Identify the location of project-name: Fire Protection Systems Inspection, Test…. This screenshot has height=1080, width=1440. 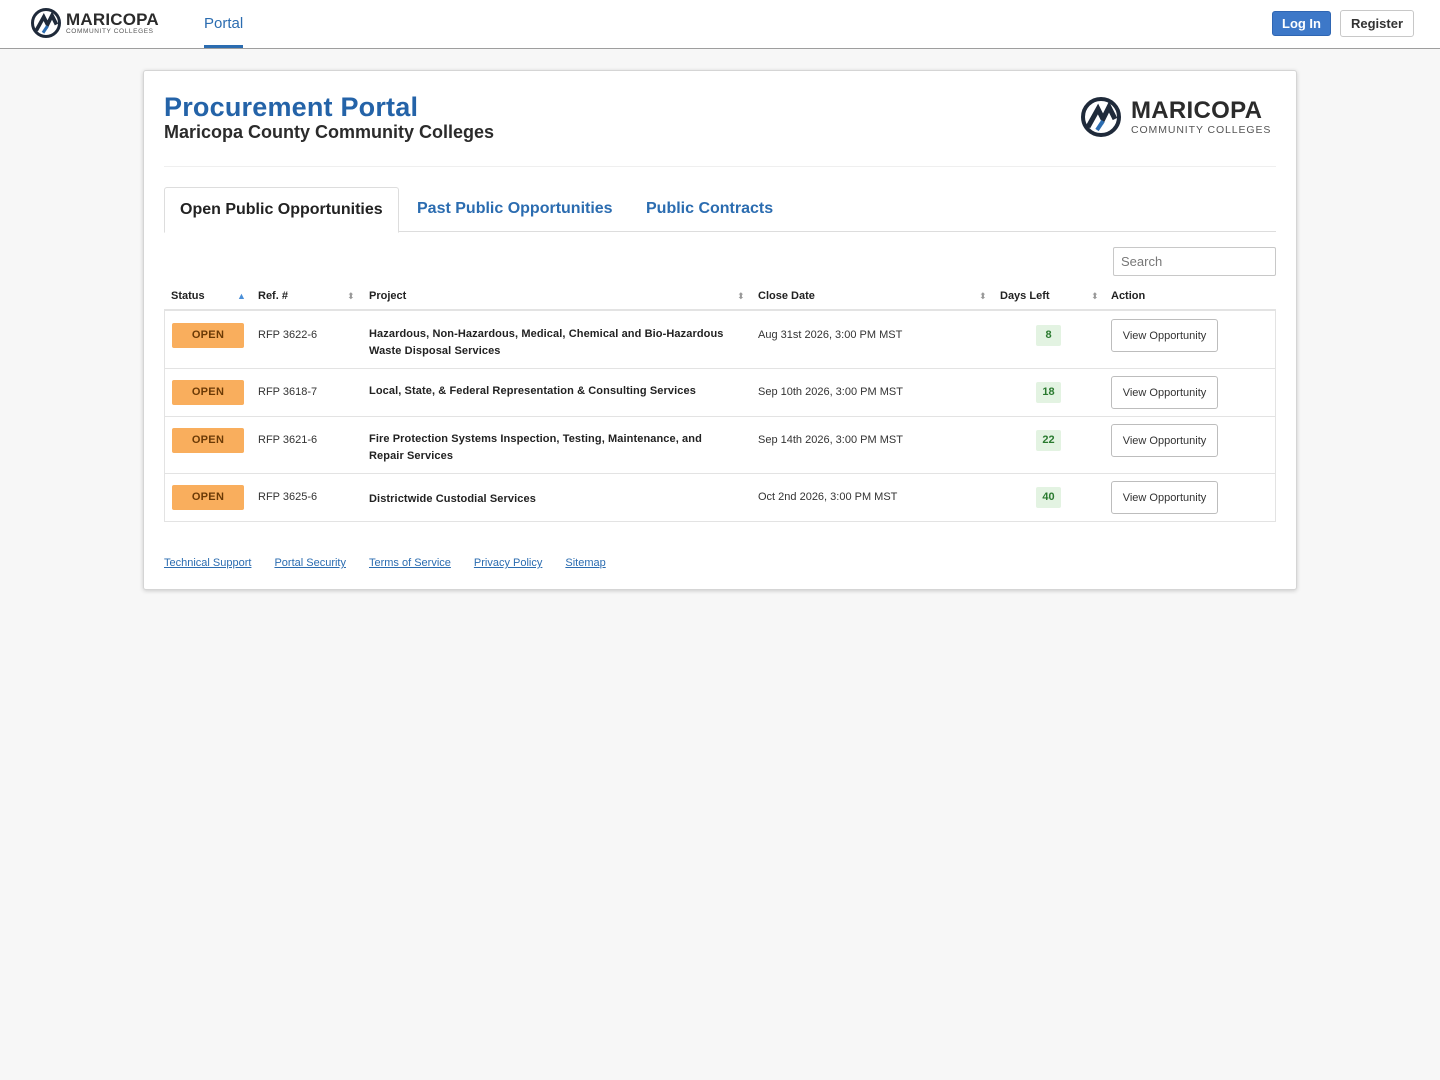
(535, 447).